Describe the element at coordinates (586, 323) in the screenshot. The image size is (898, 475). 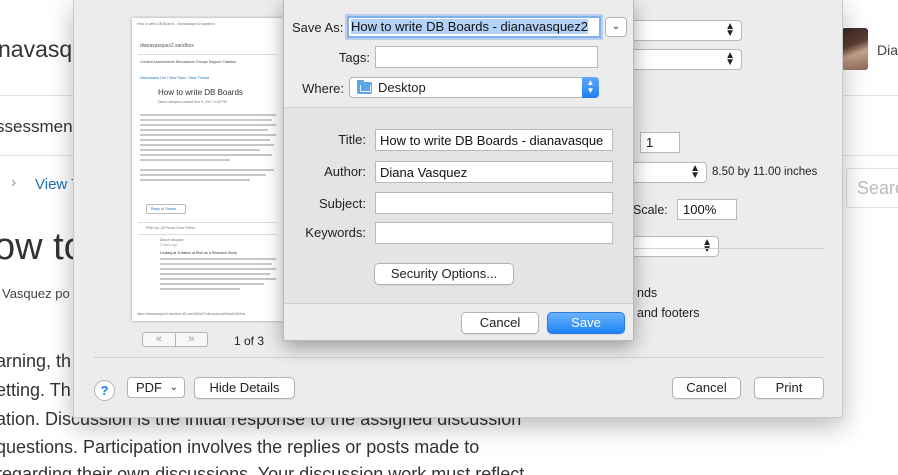
I see `save-button: Save` at that location.